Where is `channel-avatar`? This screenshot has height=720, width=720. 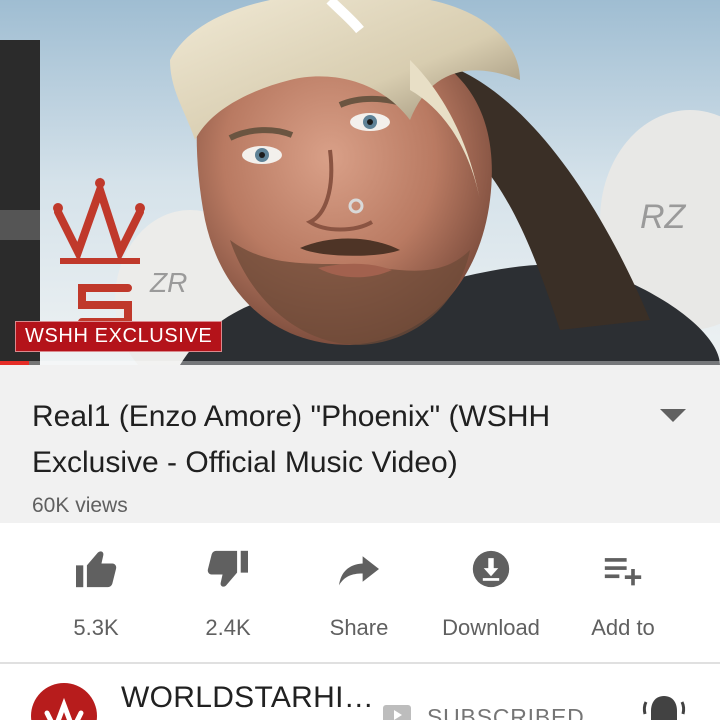
channel-avatar is located at coordinates (64, 701).